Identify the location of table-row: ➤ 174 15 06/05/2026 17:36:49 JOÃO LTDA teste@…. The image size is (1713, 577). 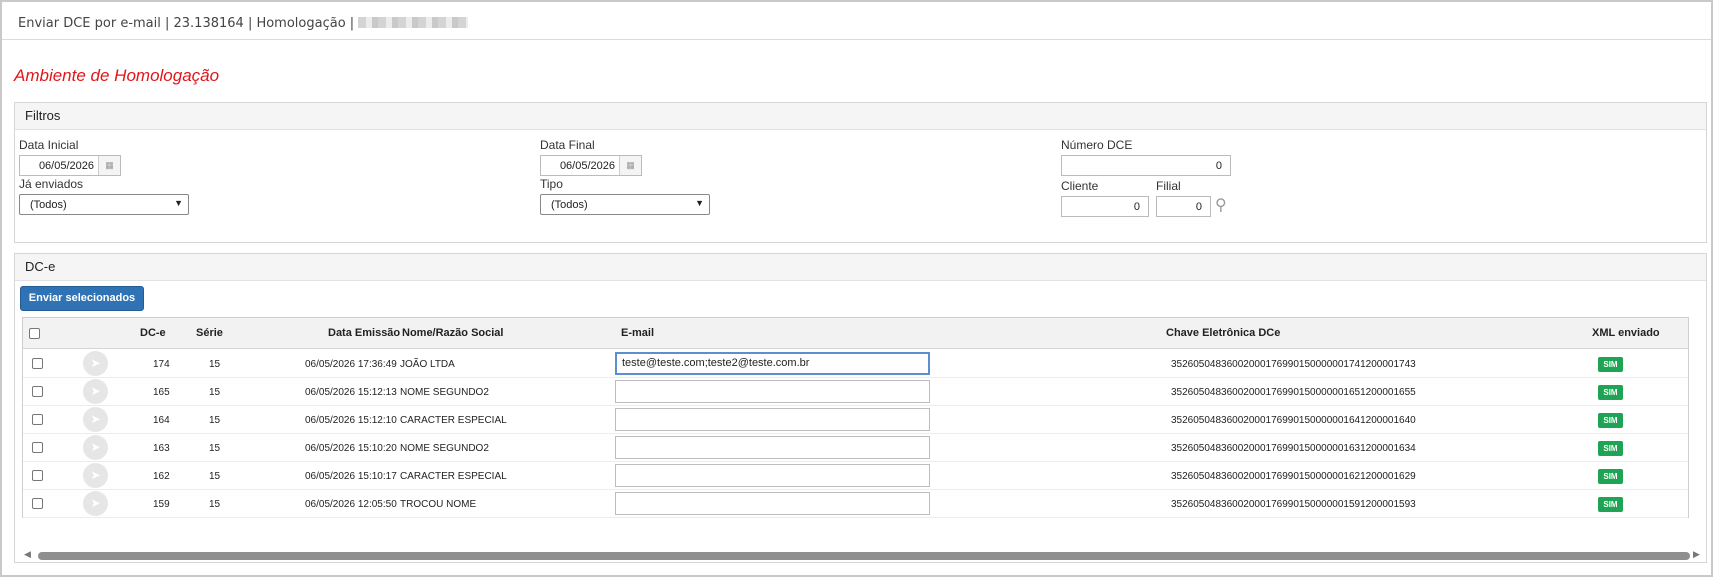
(855, 364).